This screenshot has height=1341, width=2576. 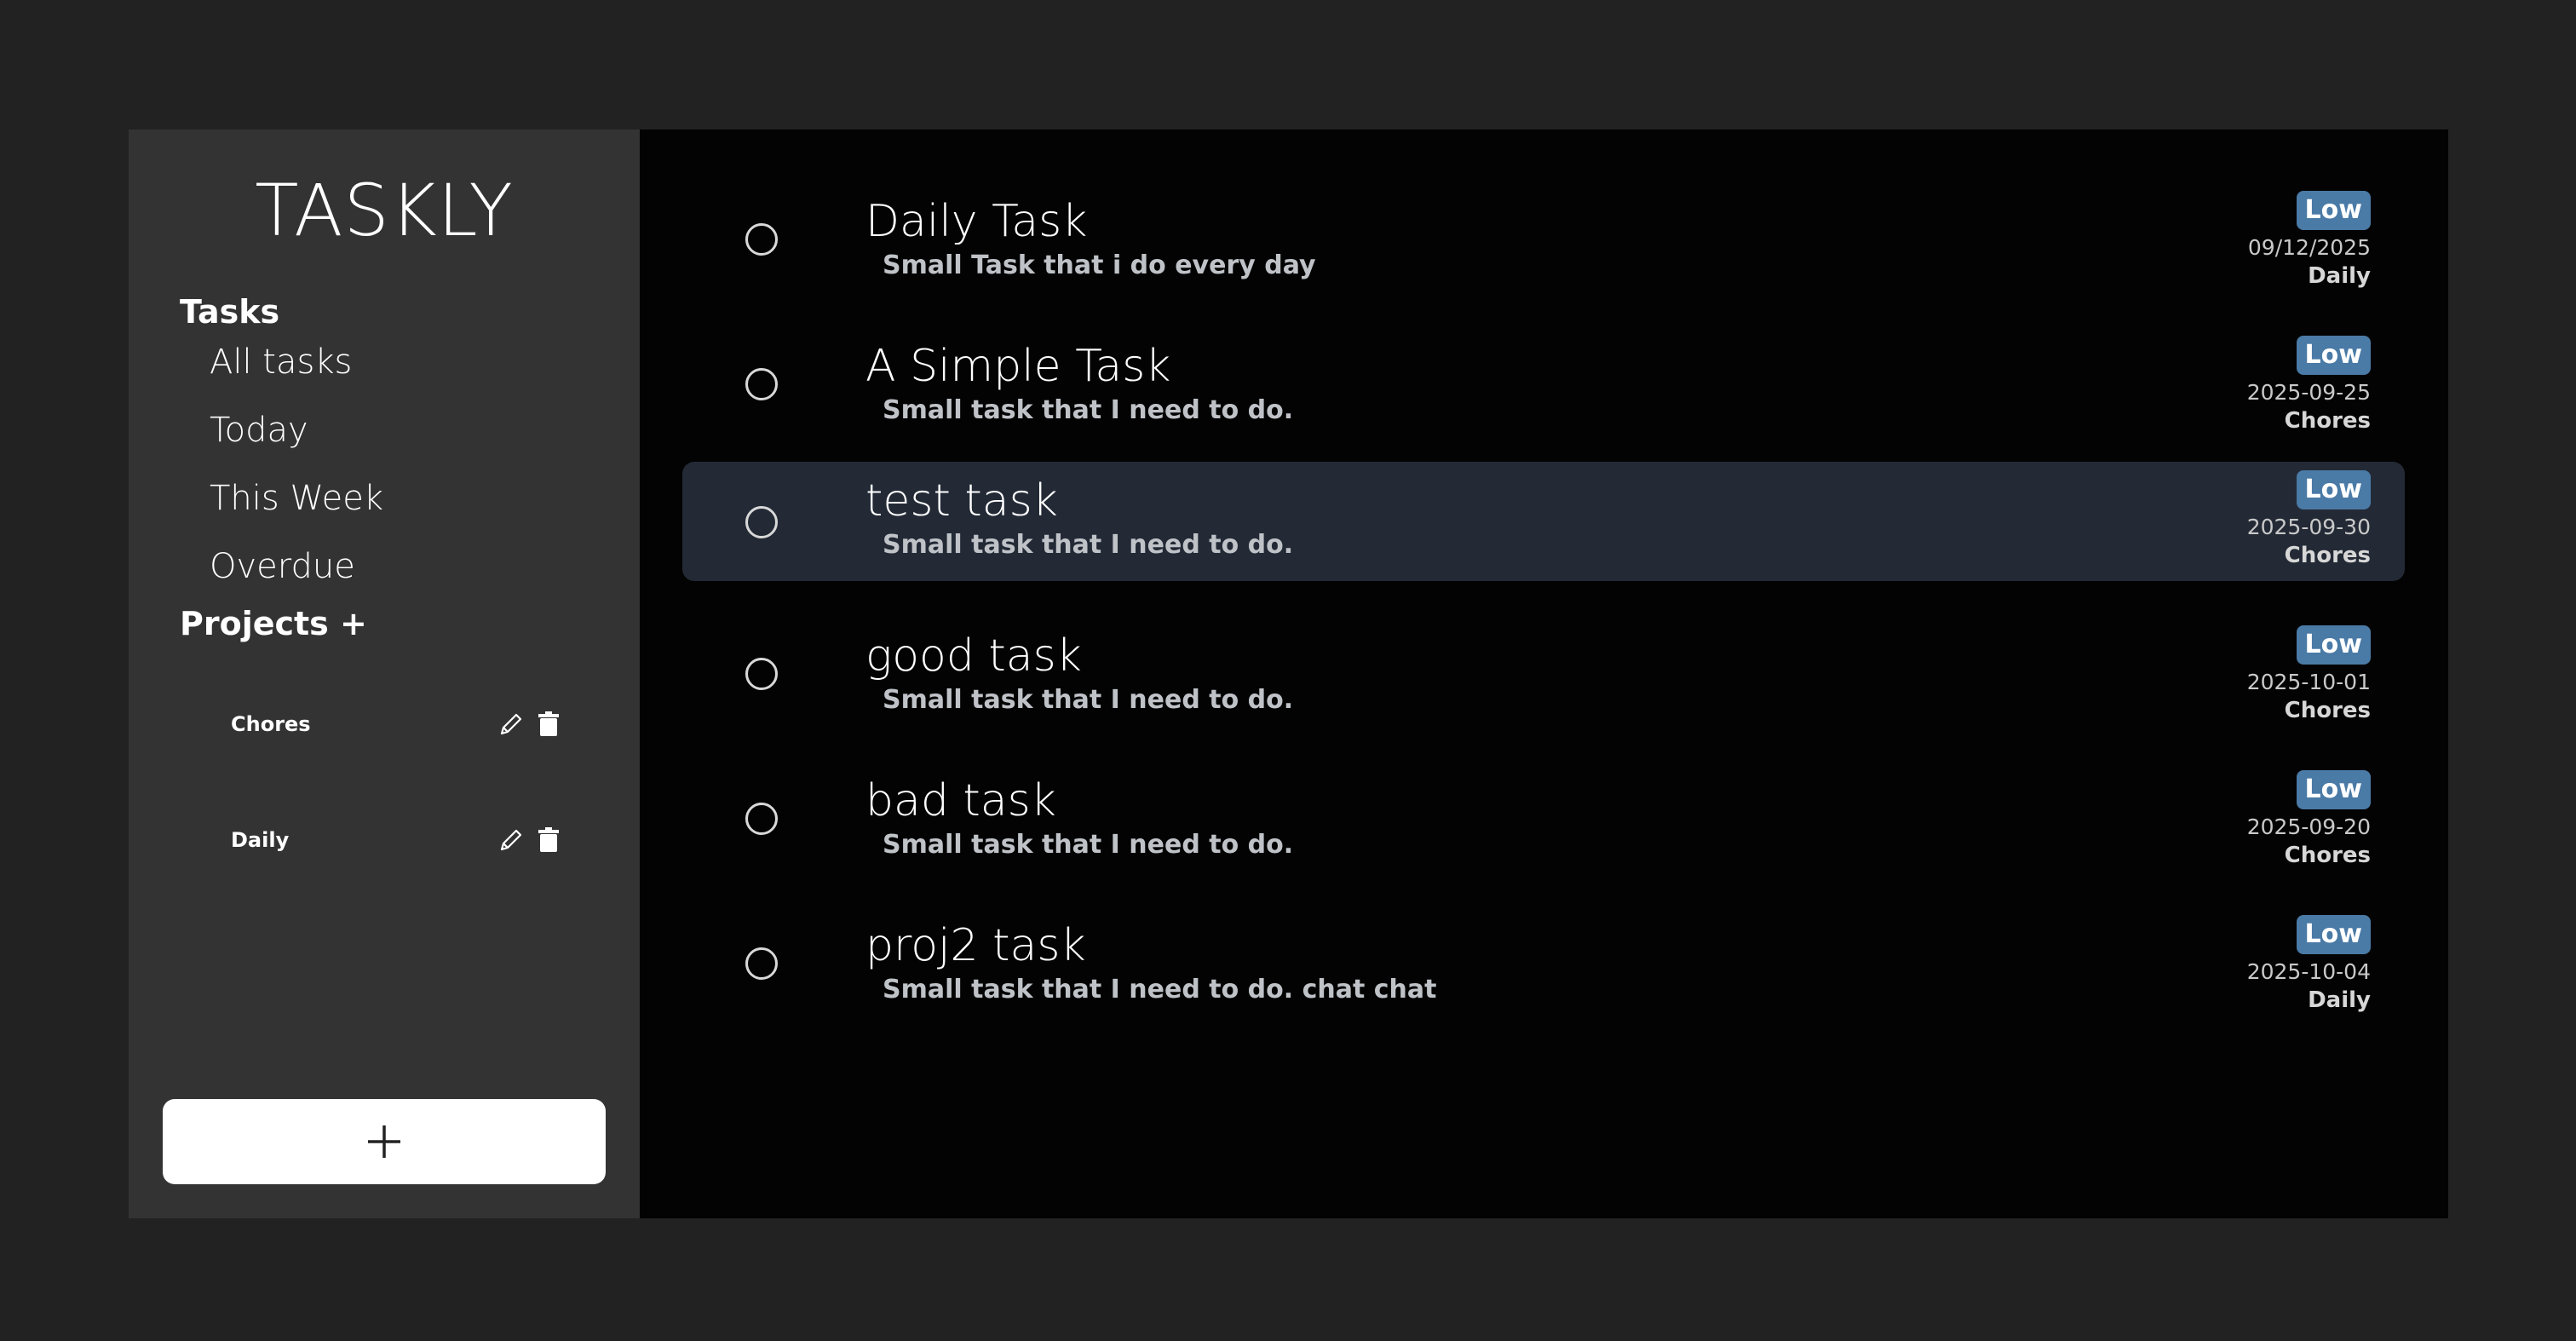 I want to click on task-title: A Simple Task, so click(x=1018, y=367).